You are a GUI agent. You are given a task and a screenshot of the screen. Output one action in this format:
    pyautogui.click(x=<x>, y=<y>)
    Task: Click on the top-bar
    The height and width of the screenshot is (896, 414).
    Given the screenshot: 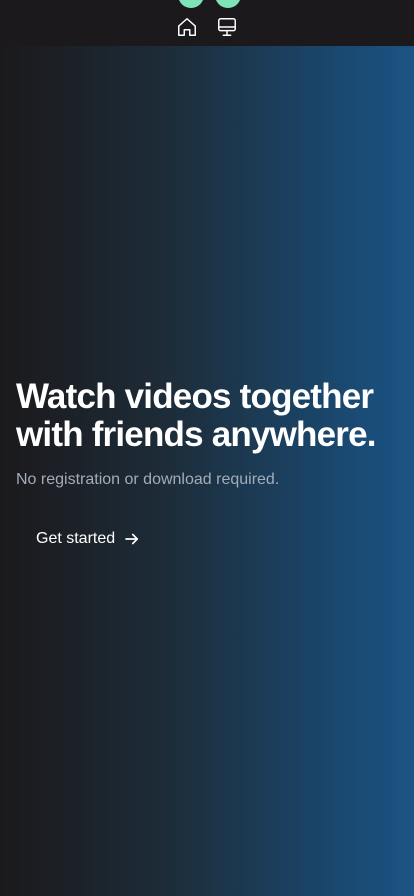 What is the action you would take?
    pyautogui.click(x=207, y=23)
    